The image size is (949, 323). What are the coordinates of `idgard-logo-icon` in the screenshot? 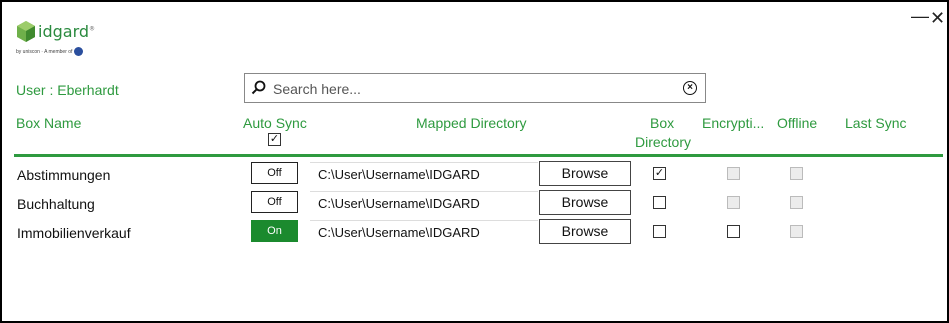 It's located at (26, 31).